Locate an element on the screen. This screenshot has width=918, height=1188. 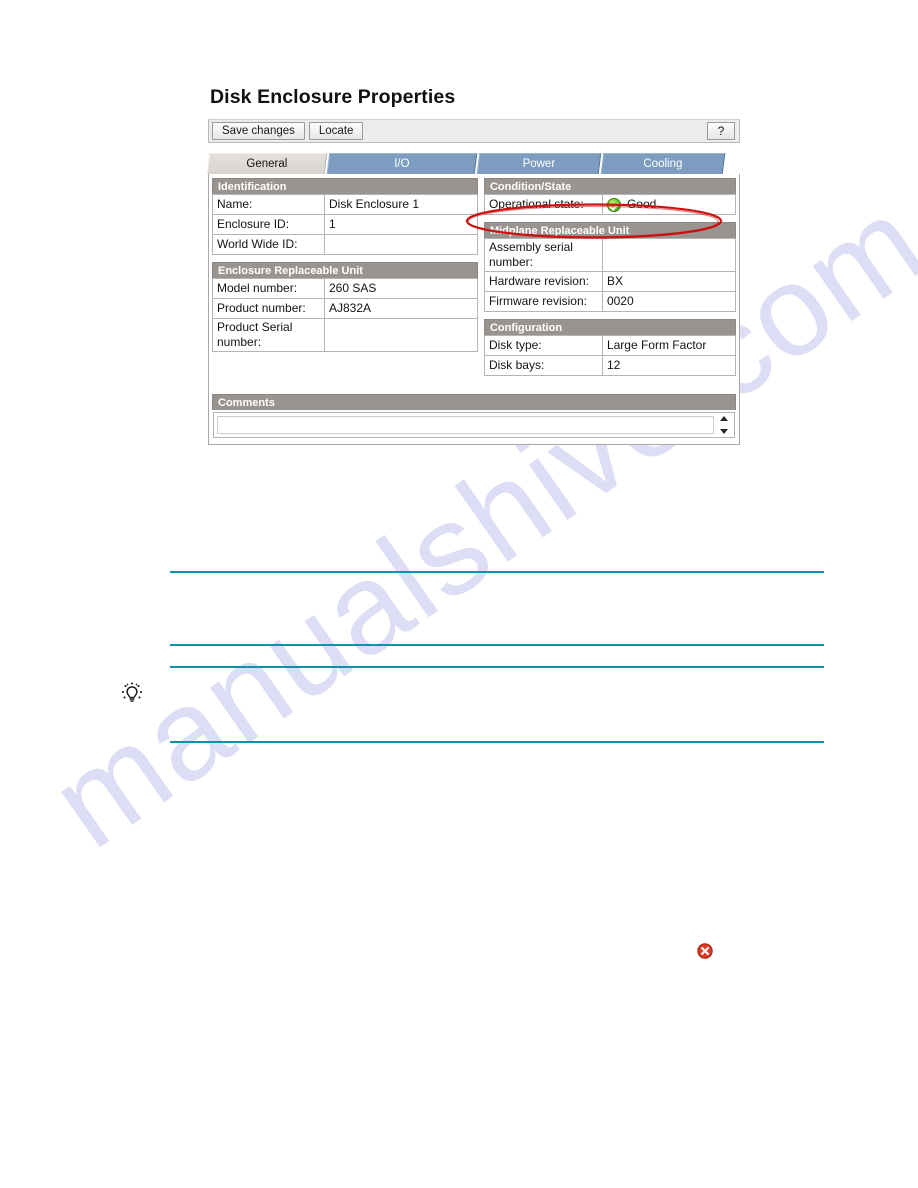
field-label-operational-state: Operational state: is located at coordinates (543, 204).